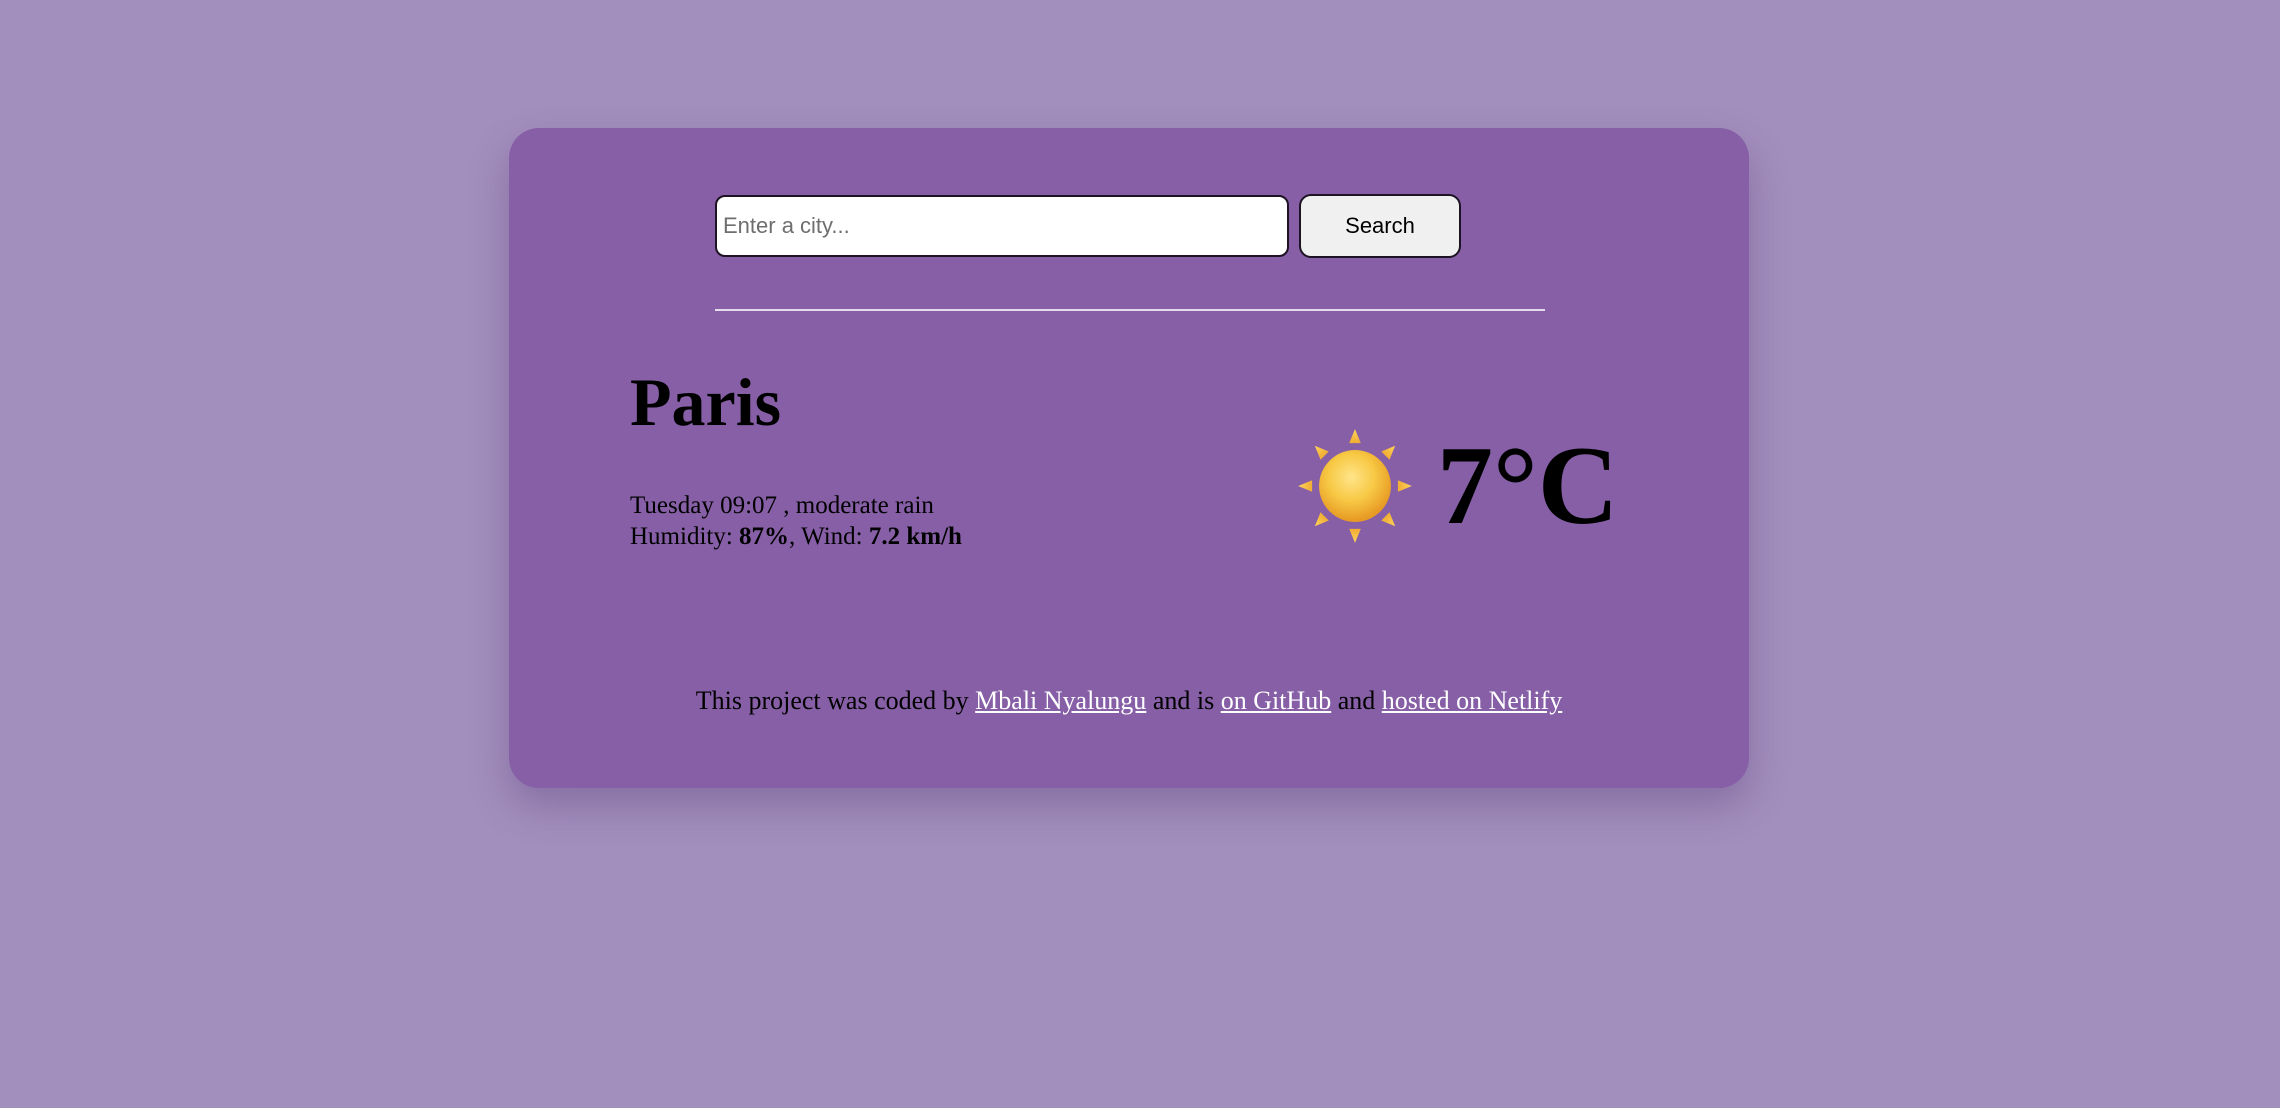  What do you see at coordinates (1355, 486) in the screenshot?
I see `sun-icon` at bounding box center [1355, 486].